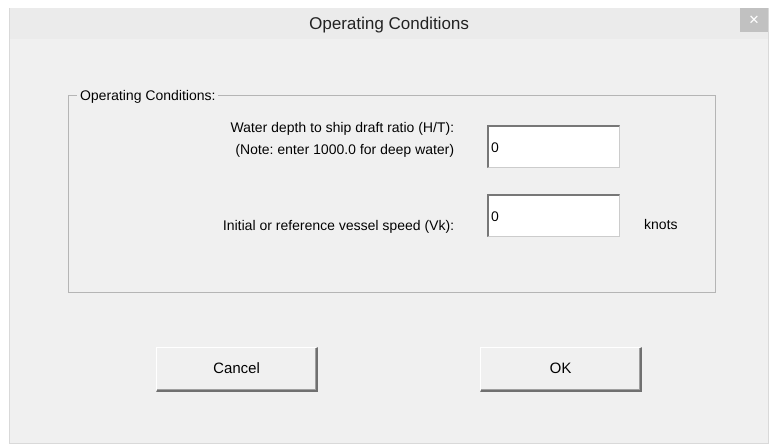 The width and height of the screenshot is (769, 447). I want to click on ok-button: OK, so click(561, 369).